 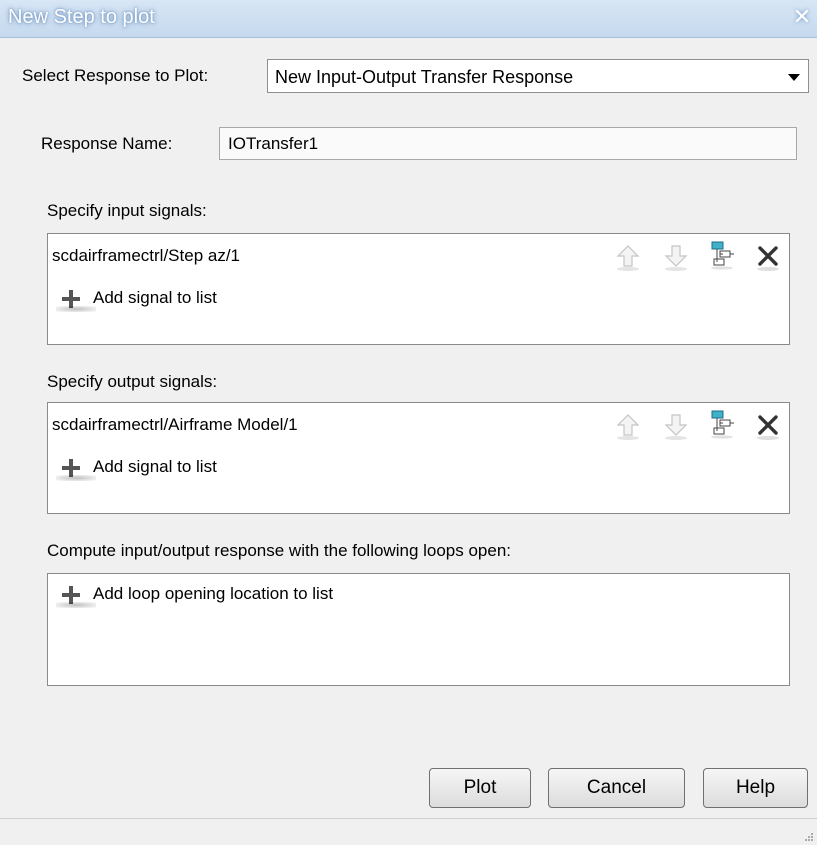 What do you see at coordinates (408, 19) in the screenshot?
I see `title-bar: New Step to plot ✕` at bounding box center [408, 19].